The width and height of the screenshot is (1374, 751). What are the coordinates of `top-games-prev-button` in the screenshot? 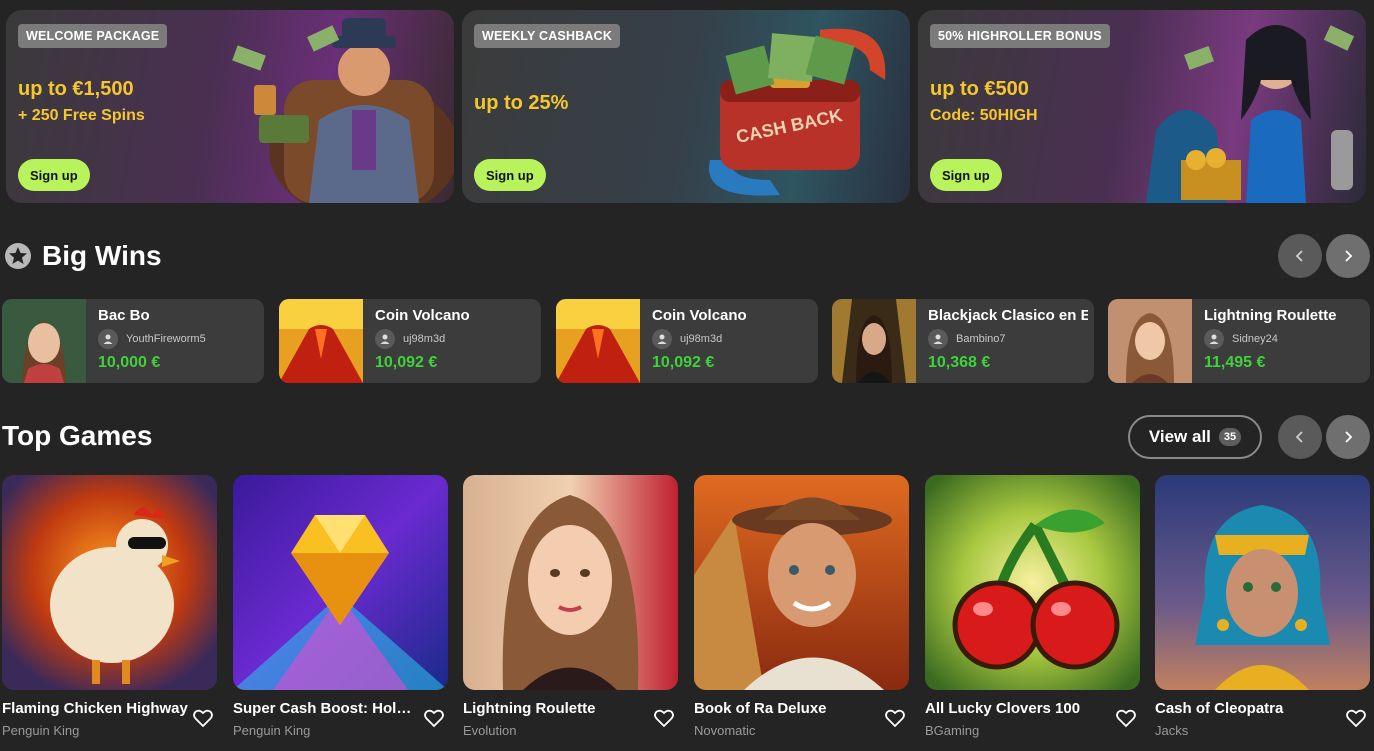 It's located at (1300, 437).